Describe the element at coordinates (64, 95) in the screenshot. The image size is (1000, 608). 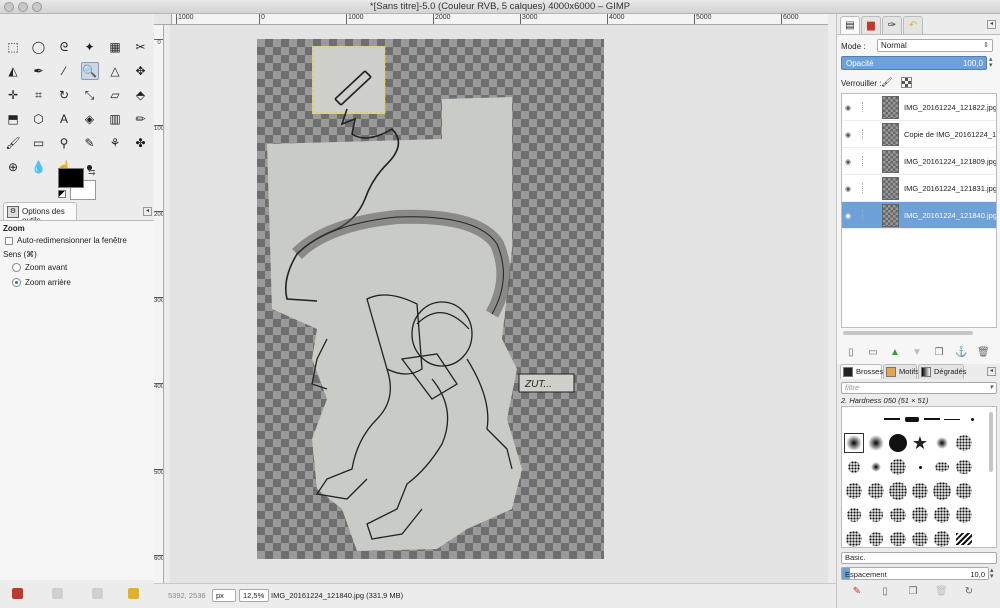
I see `rotate-icon: ↻` at that location.